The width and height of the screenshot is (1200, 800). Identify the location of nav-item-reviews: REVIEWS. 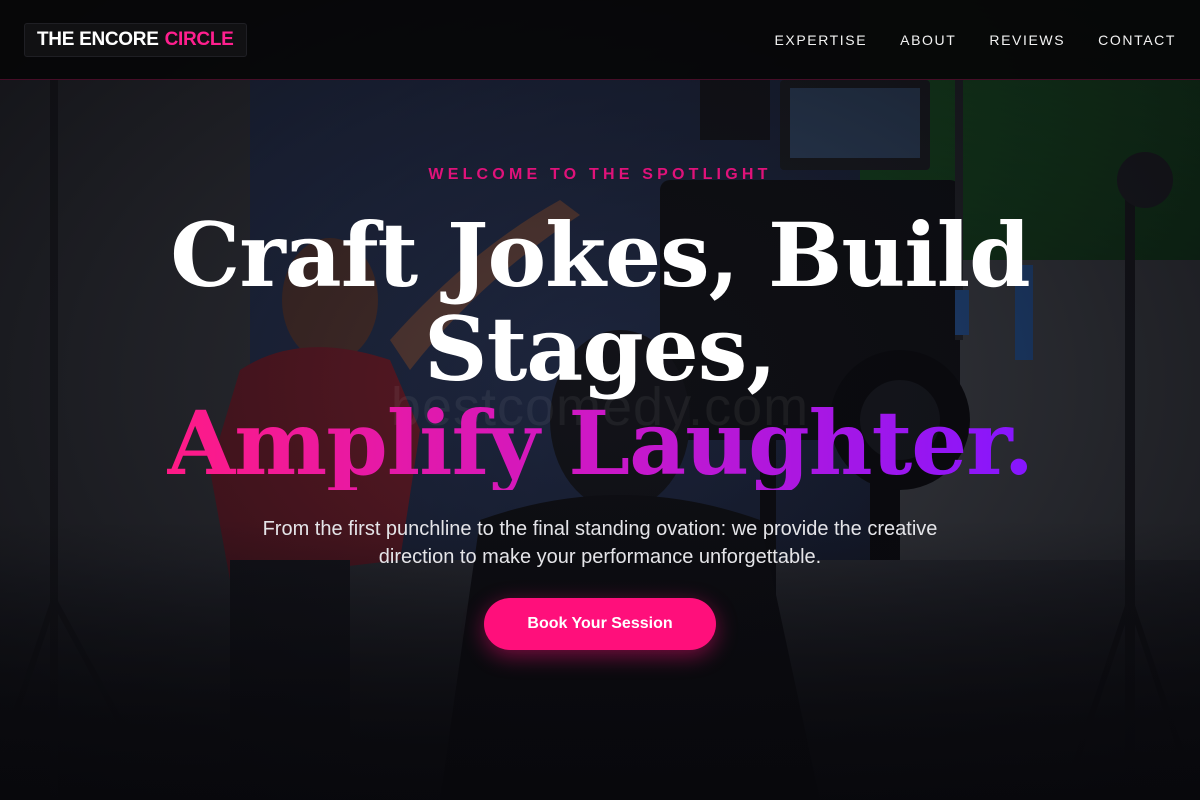
(1027, 40).